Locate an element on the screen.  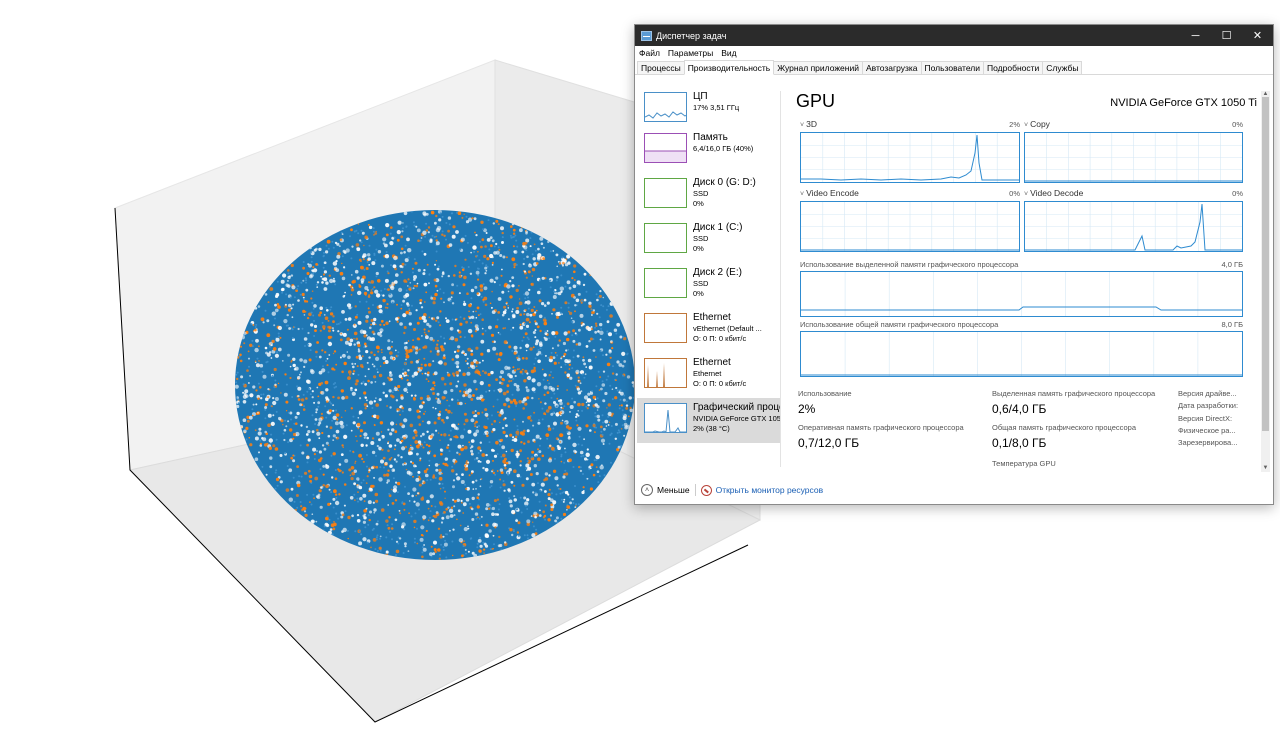
engine-video-encode-label: ˅ Video Encode is located at coordinates (829, 193).